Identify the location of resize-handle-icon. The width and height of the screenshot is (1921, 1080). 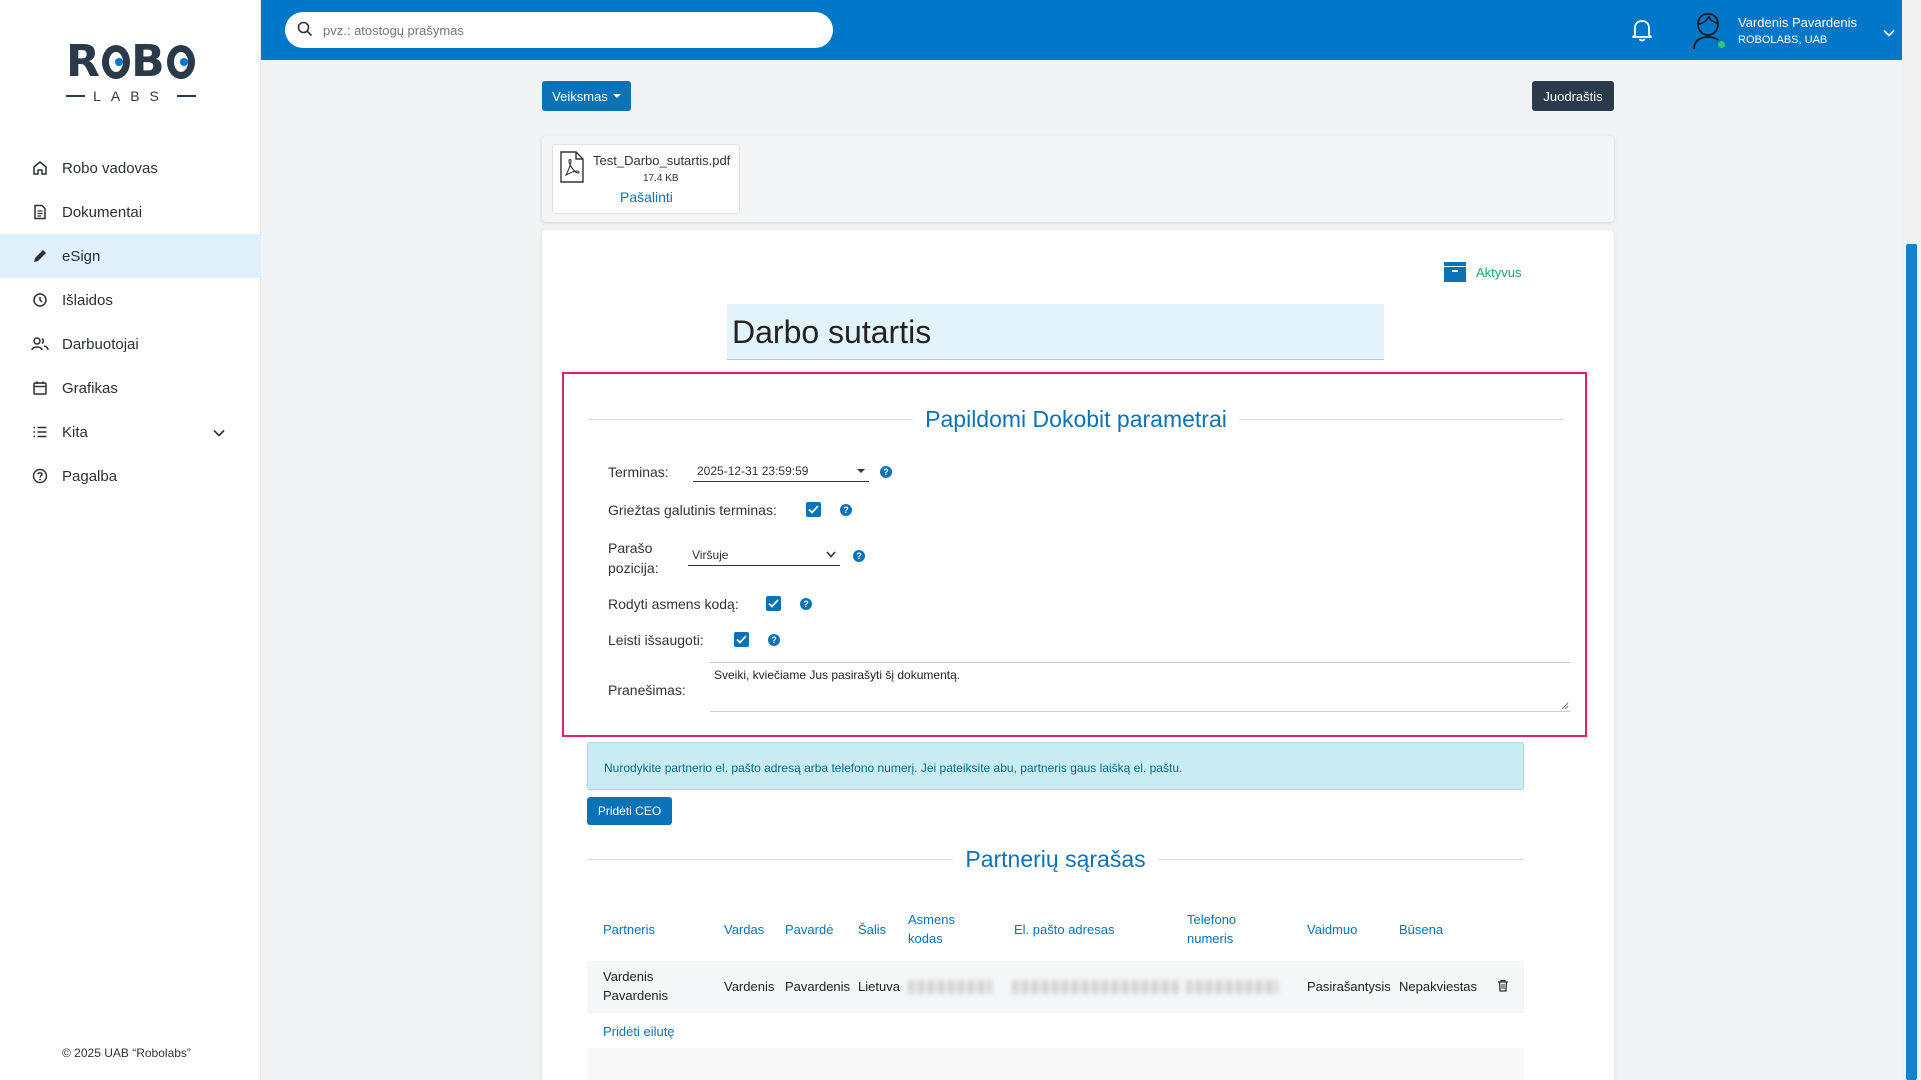
(1565, 706).